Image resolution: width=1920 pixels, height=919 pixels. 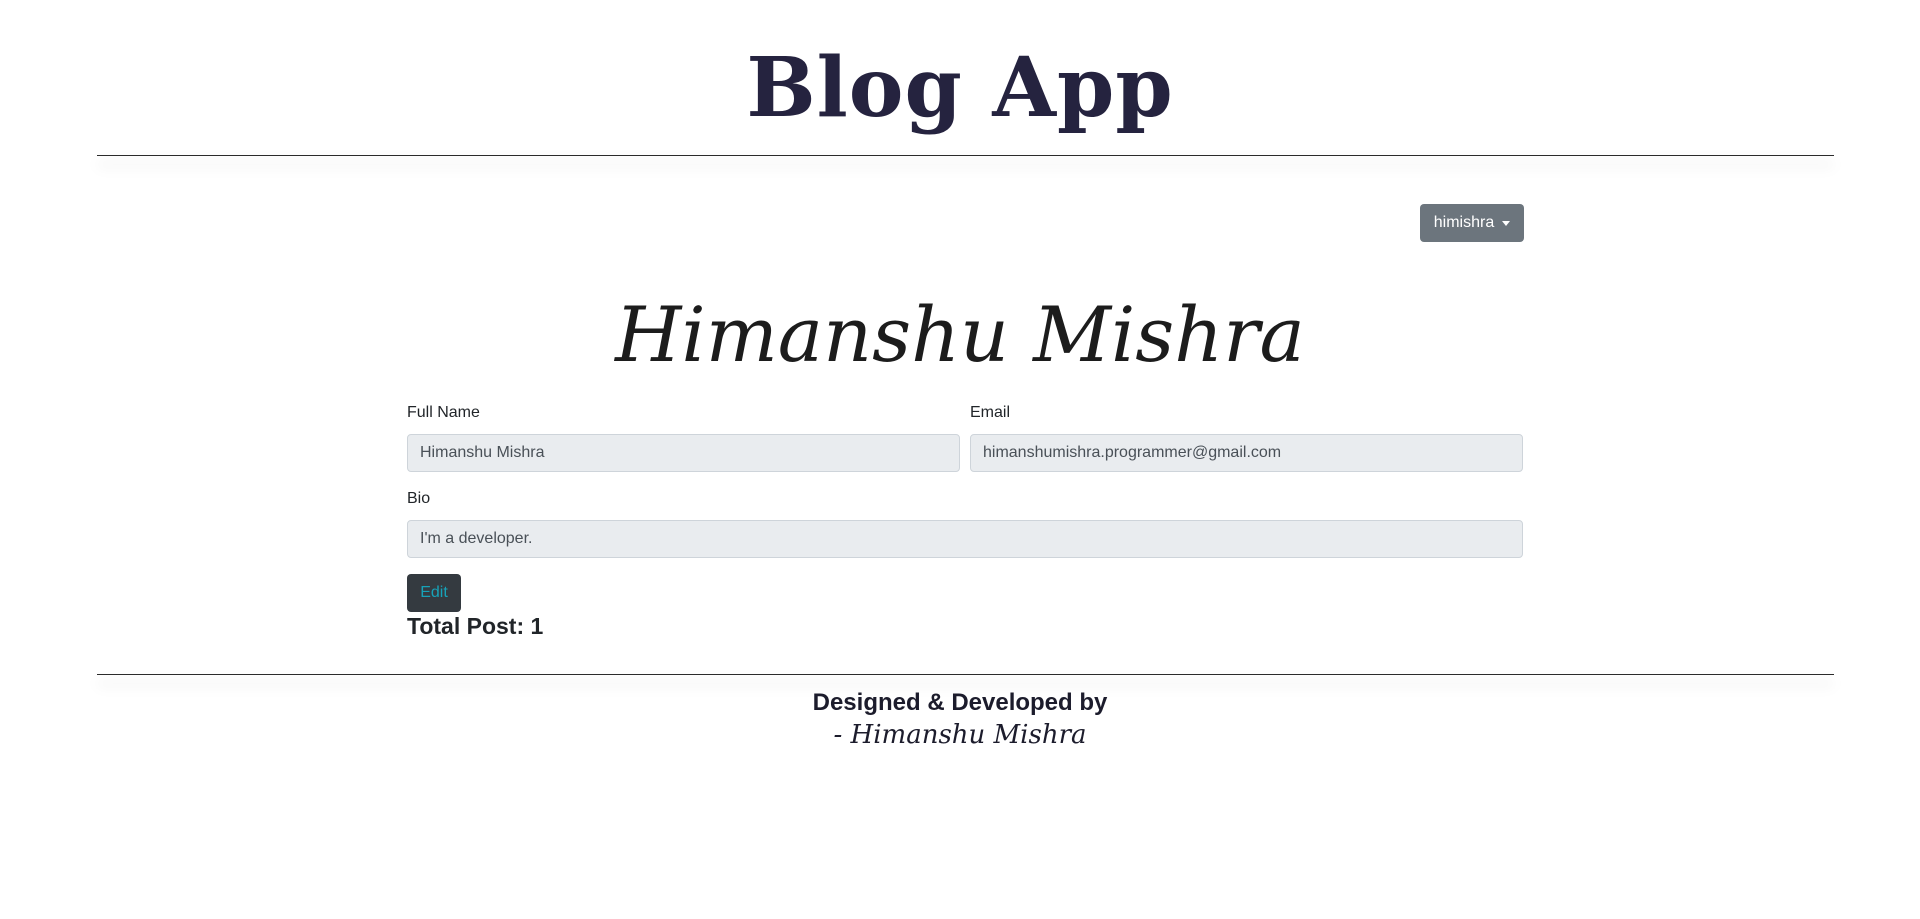 What do you see at coordinates (1246, 453) in the screenshot?
I see `email-field: himanshumishra.programmer@gmail.com` at bounding box center [1246, 453].